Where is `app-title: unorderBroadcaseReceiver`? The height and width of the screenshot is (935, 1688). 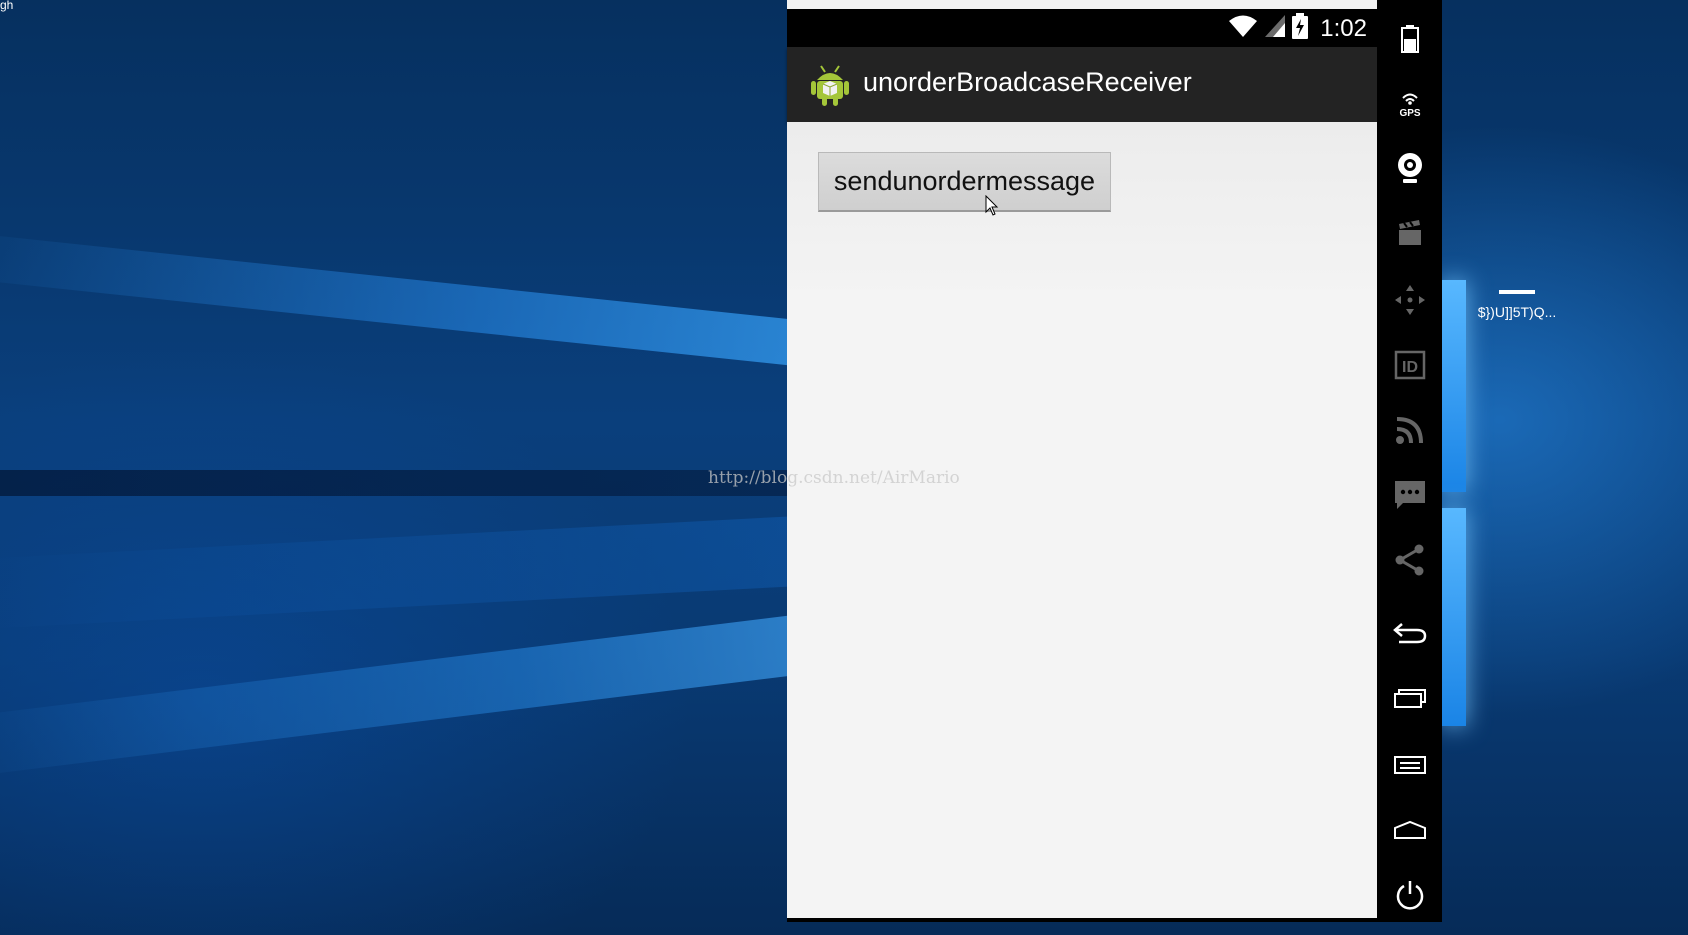 app-title: unorderBroadcaseReceiver is located at coordinates (1027, 82).